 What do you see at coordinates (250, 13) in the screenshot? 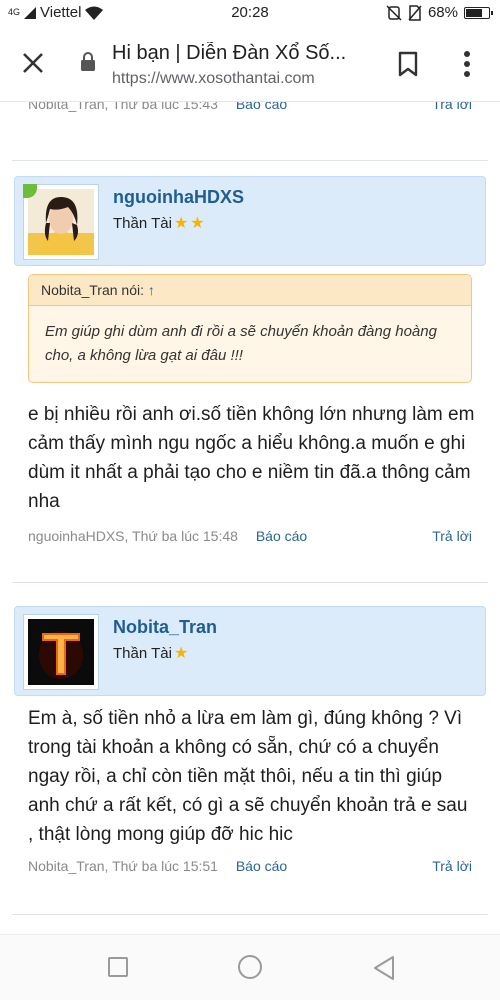
I see `status-bar: 4G Viettel 20:28 68%` at bounding box center [250, 13].